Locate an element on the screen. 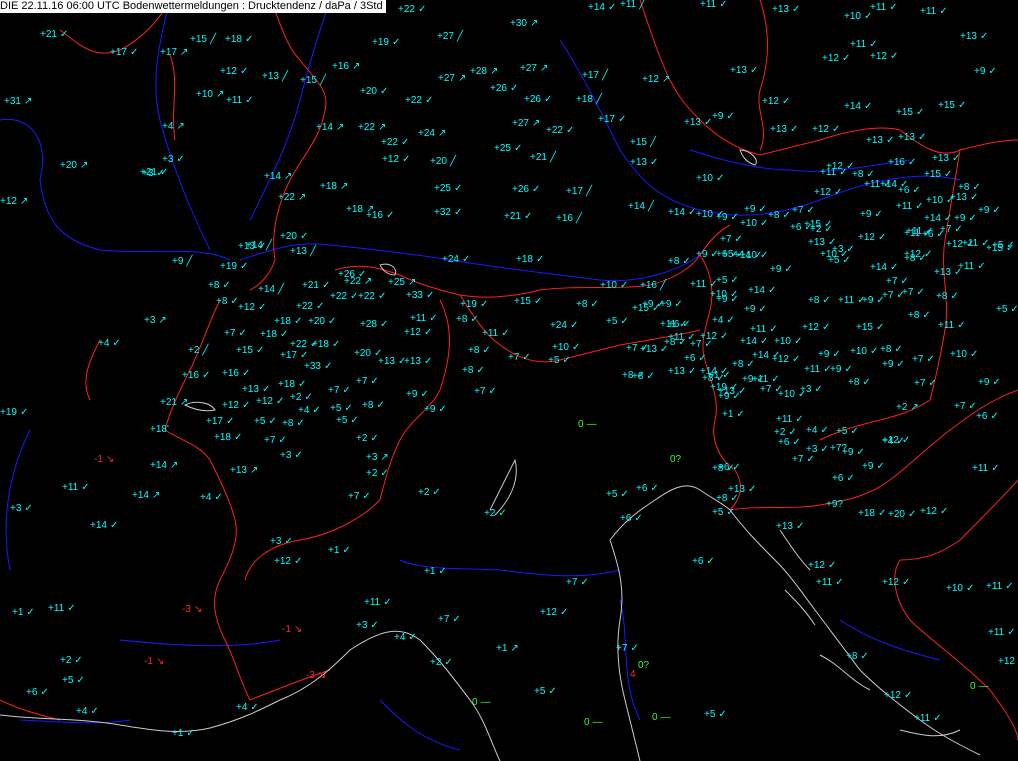 This screenshot has height=761, width=1018. pressure-tendency-value: +24 is located at coordinates (450, 259).